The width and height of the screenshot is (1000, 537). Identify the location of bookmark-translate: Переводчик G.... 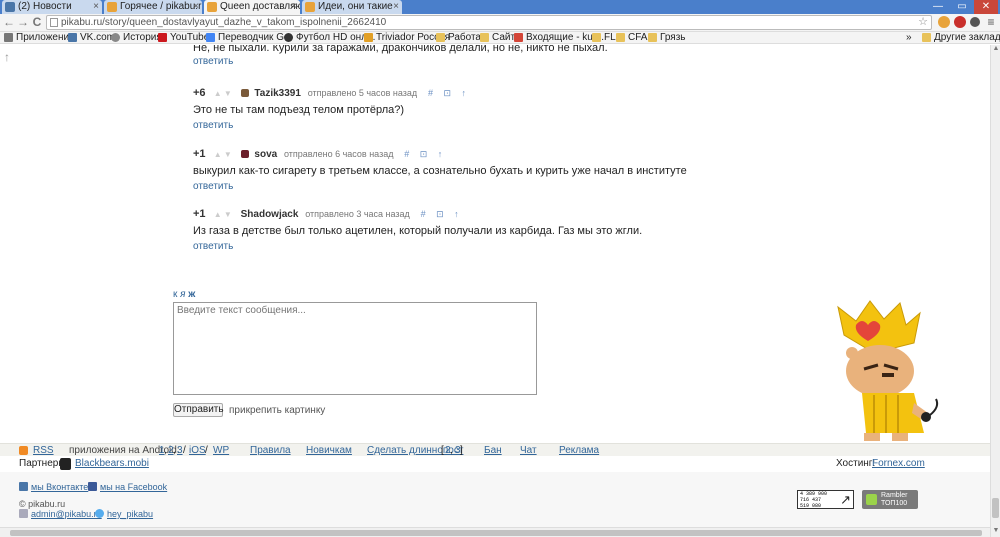
(249, 37).